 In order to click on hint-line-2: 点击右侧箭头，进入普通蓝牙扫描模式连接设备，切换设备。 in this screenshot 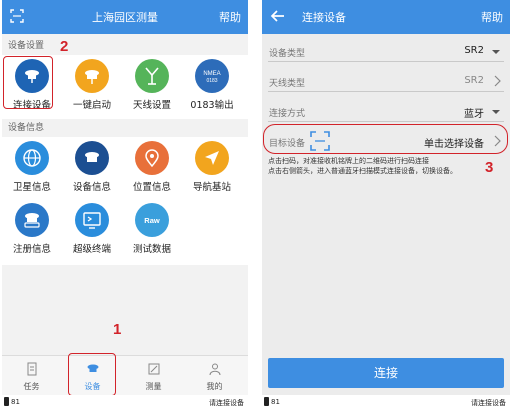, I will do `click(362, 171)`.